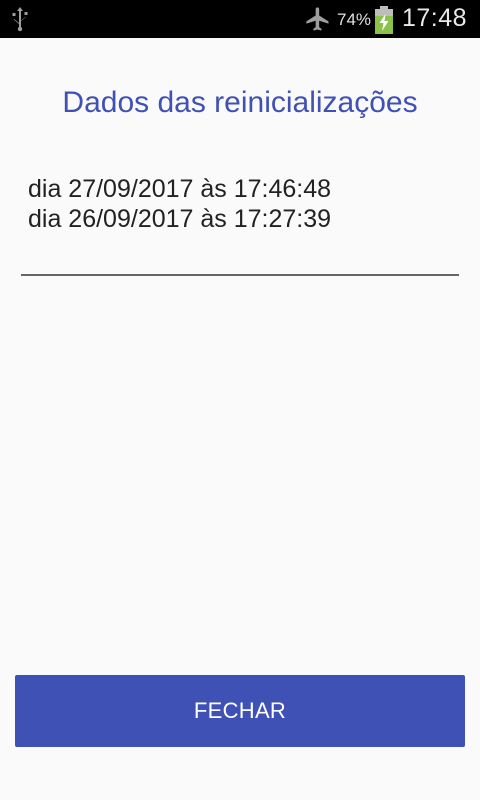  What do you see at coordinates (384, 20) in the screenshot?
I see `battery-charging-icon` at bounding box center [384, 20].